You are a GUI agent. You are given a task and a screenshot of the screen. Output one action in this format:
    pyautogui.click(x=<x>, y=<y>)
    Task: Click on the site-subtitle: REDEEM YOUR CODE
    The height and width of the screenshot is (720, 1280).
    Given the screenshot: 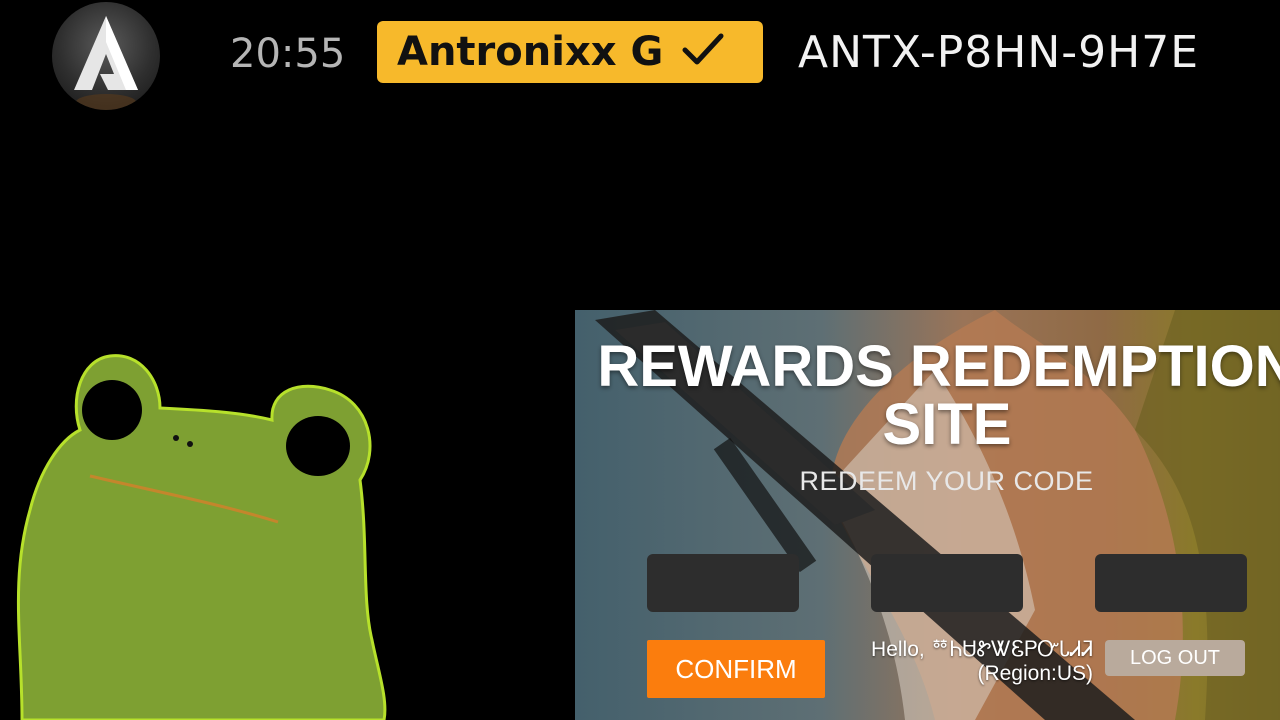 What is the action you would take?
    pyautogui.click(x=946, y=481)
    